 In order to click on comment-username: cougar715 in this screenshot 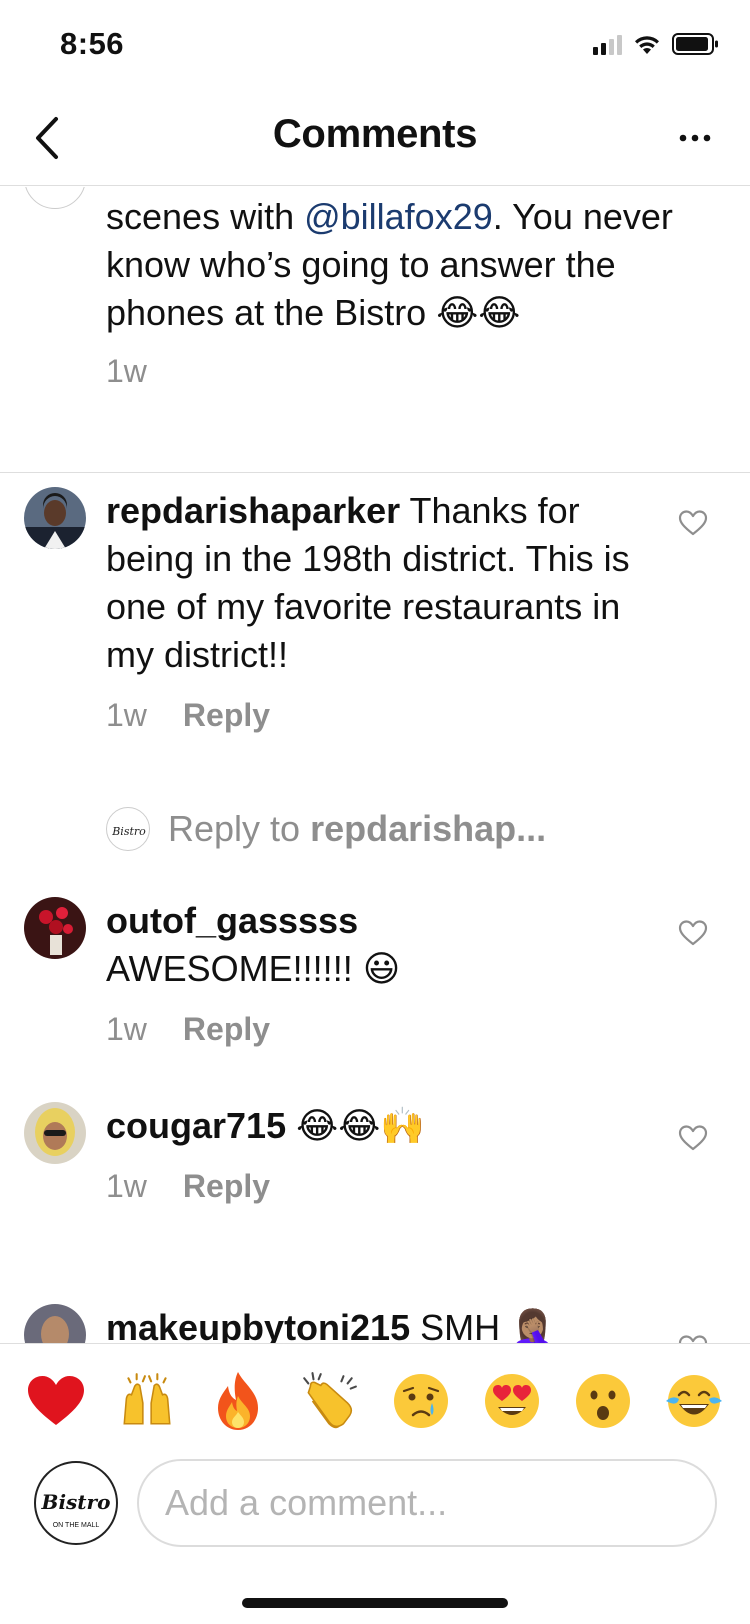, I will do `click(196, 1125)`.